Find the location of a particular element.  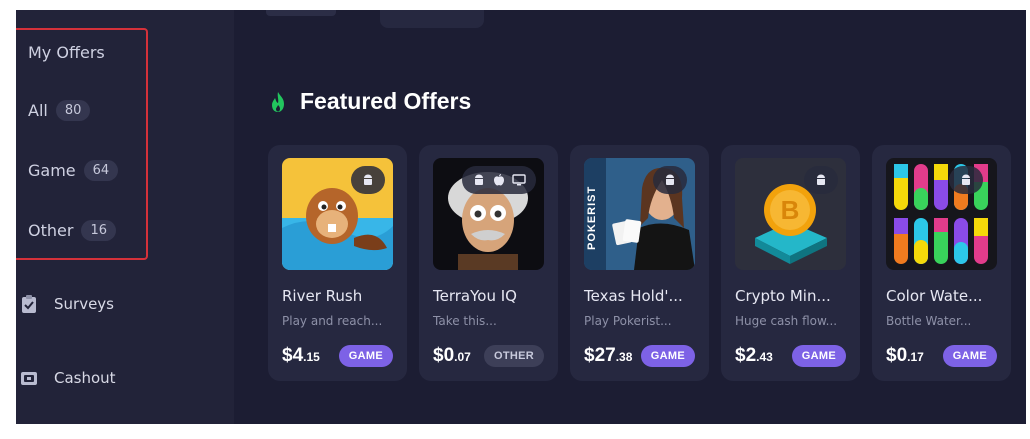

filter-other: Other 16 is located at coordinates (72, 230).